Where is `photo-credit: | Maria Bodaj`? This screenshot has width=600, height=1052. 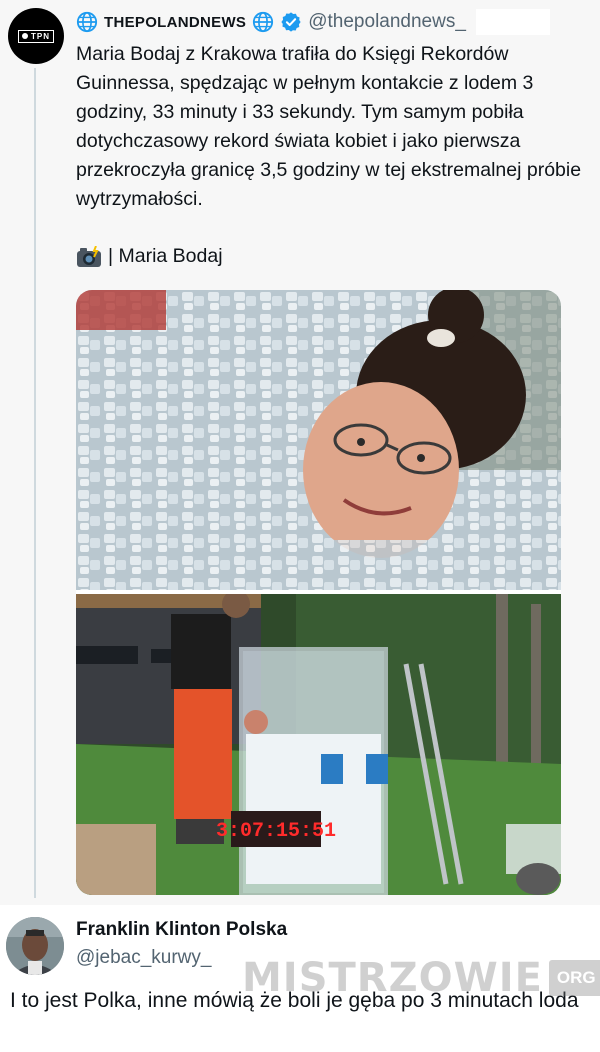
photo-credit: | Maria Bodaj is located at coordinates (149, 256).